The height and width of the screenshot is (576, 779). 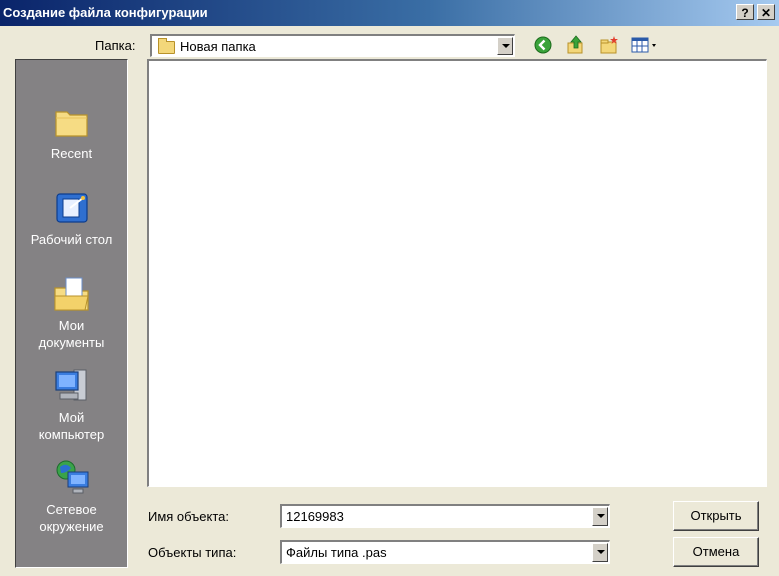 What do you see at coordinates (71, 426) in the screenshot?
I see `place-my-computer-label: Мой компьютер` at bounding box center [71, 426].